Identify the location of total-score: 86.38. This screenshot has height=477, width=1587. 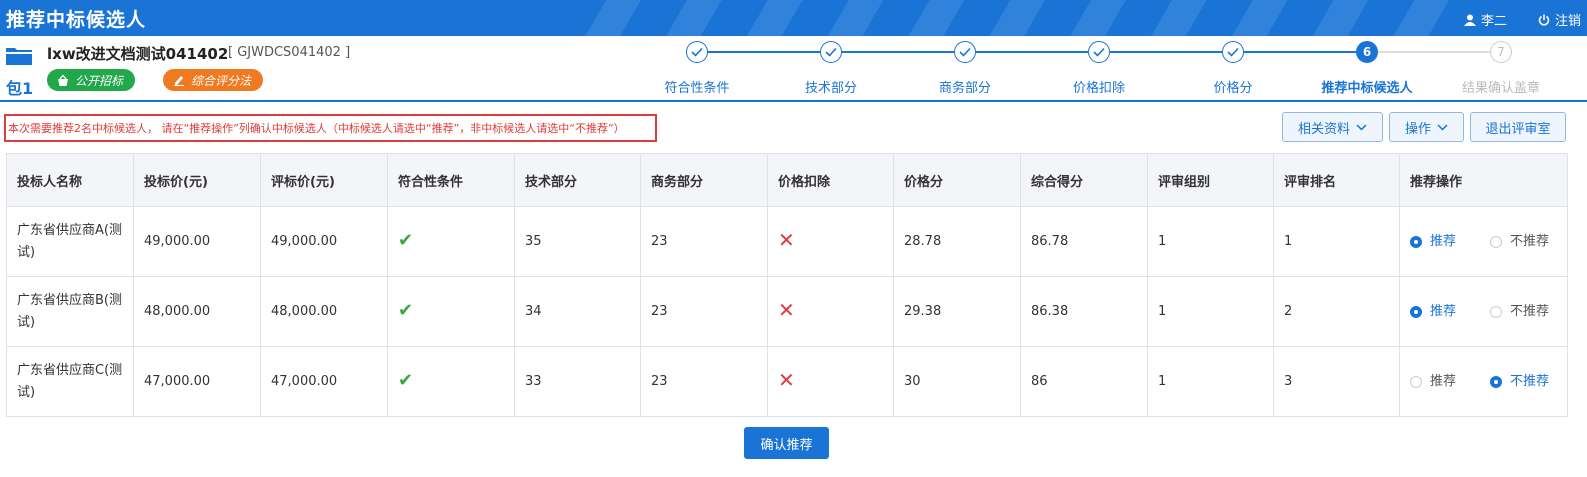
(1084, 311).